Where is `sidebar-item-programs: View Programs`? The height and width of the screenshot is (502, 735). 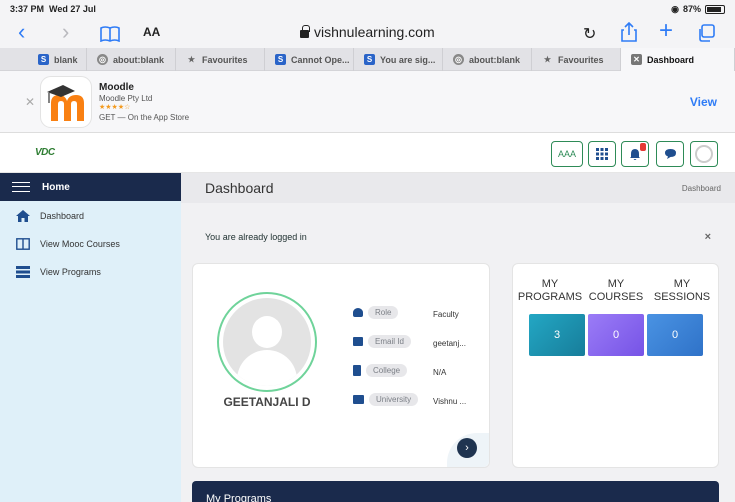
sidebar-item-programs: View Programs is located at coordinates (90, 272).